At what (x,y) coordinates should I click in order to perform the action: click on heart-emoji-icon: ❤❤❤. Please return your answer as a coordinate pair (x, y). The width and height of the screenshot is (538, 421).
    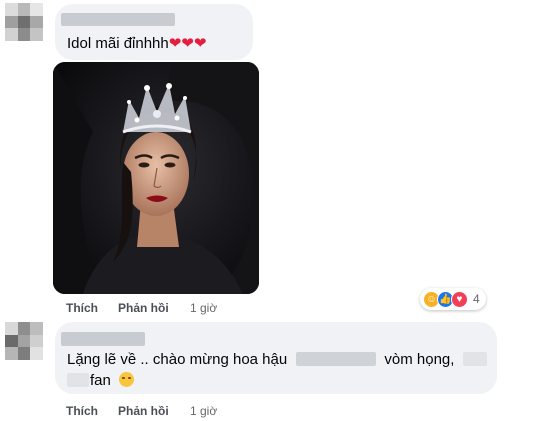
    Looking at the image, I should click on (187, 43).